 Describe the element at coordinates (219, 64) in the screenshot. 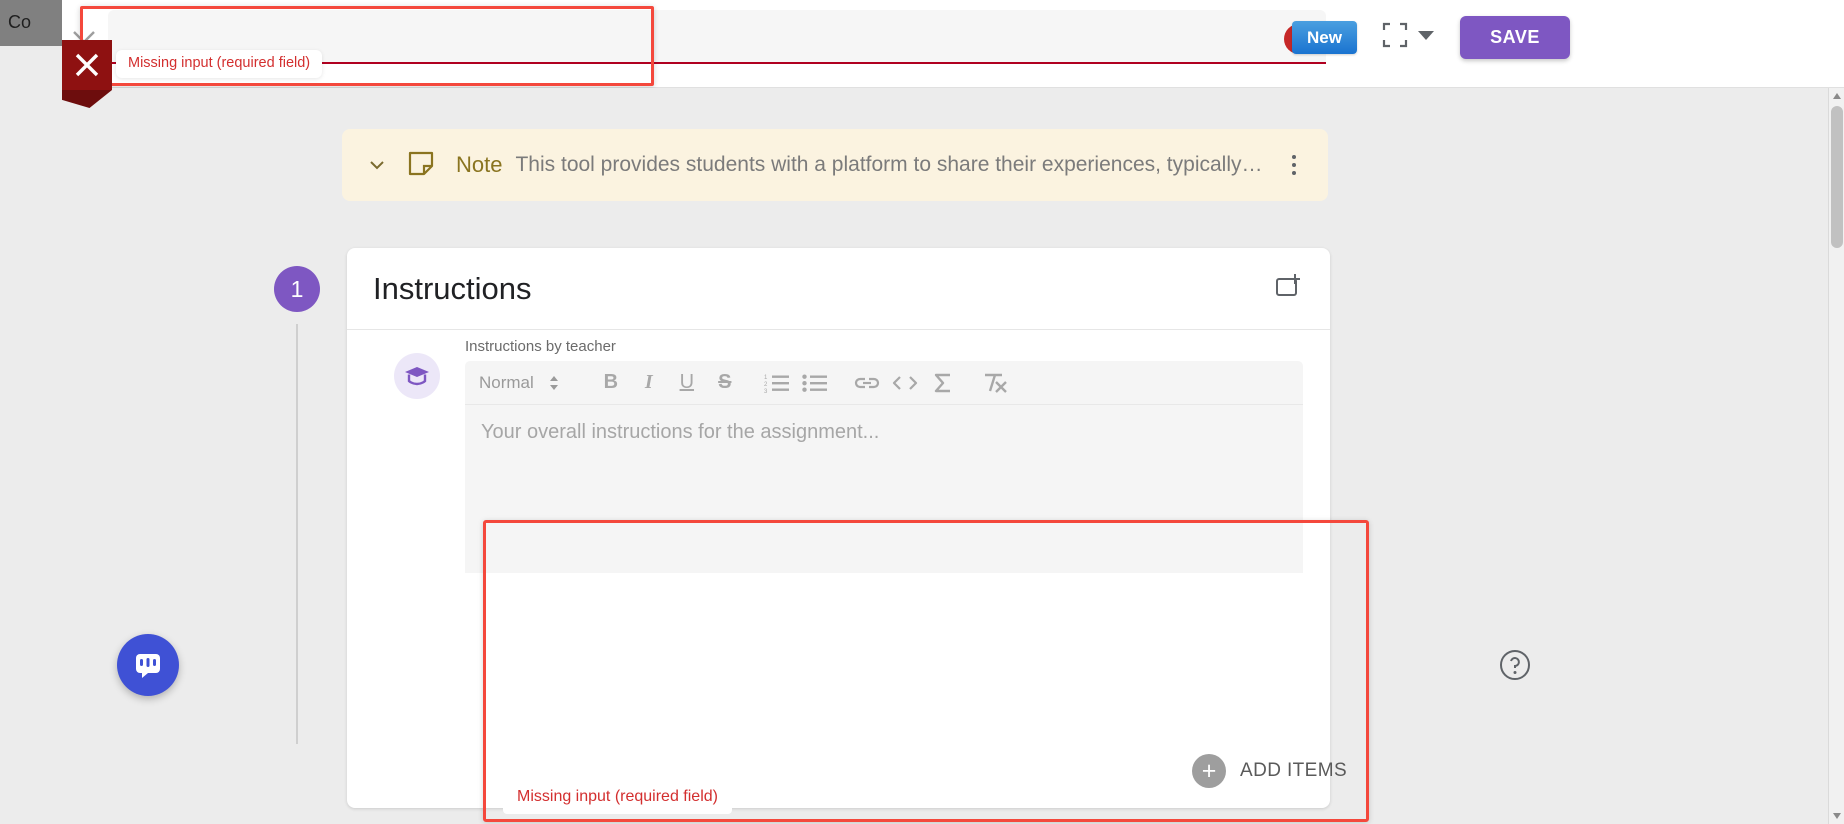

I see `title-validation-message: Missing input (required field)` at that location.